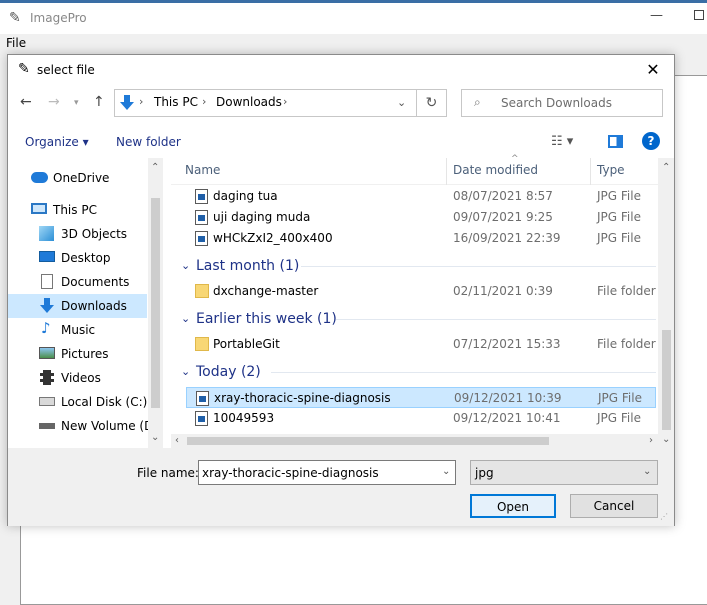  Describe the element at coordinates (202, 170) in the screenshot. I see `column-name: Name` at that location.